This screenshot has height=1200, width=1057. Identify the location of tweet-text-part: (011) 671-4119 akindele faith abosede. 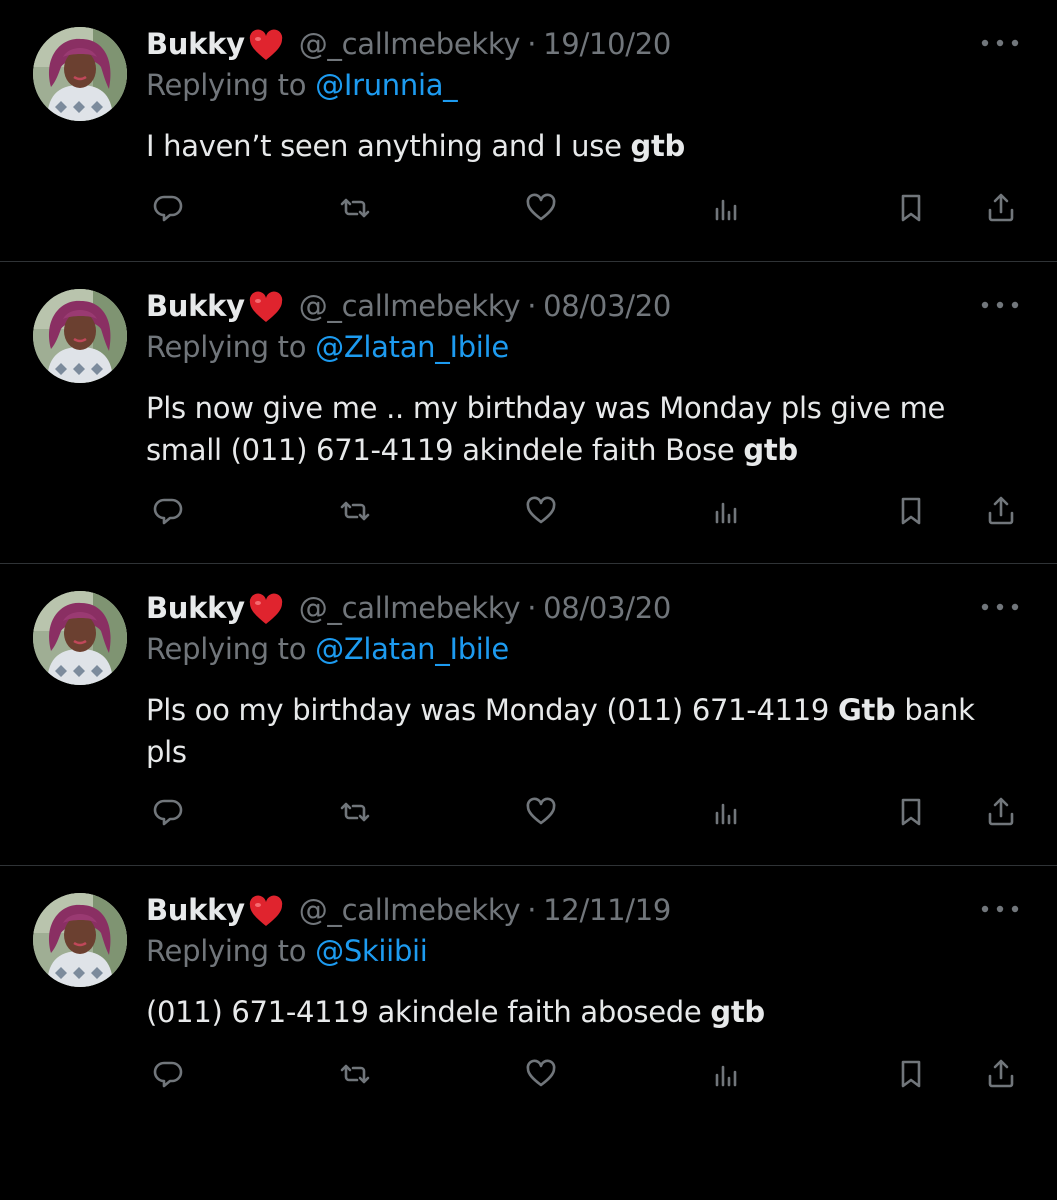
(428, 1012).